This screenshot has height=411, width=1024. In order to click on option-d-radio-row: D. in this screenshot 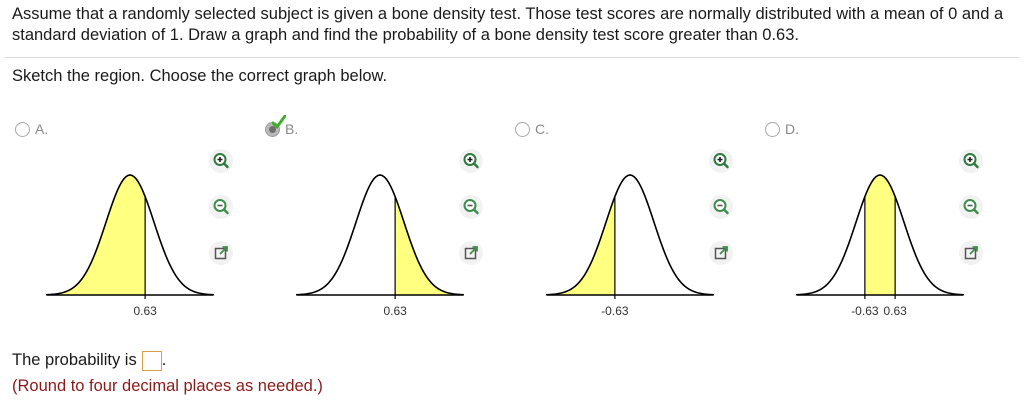, I will do `click(782, 129)`.